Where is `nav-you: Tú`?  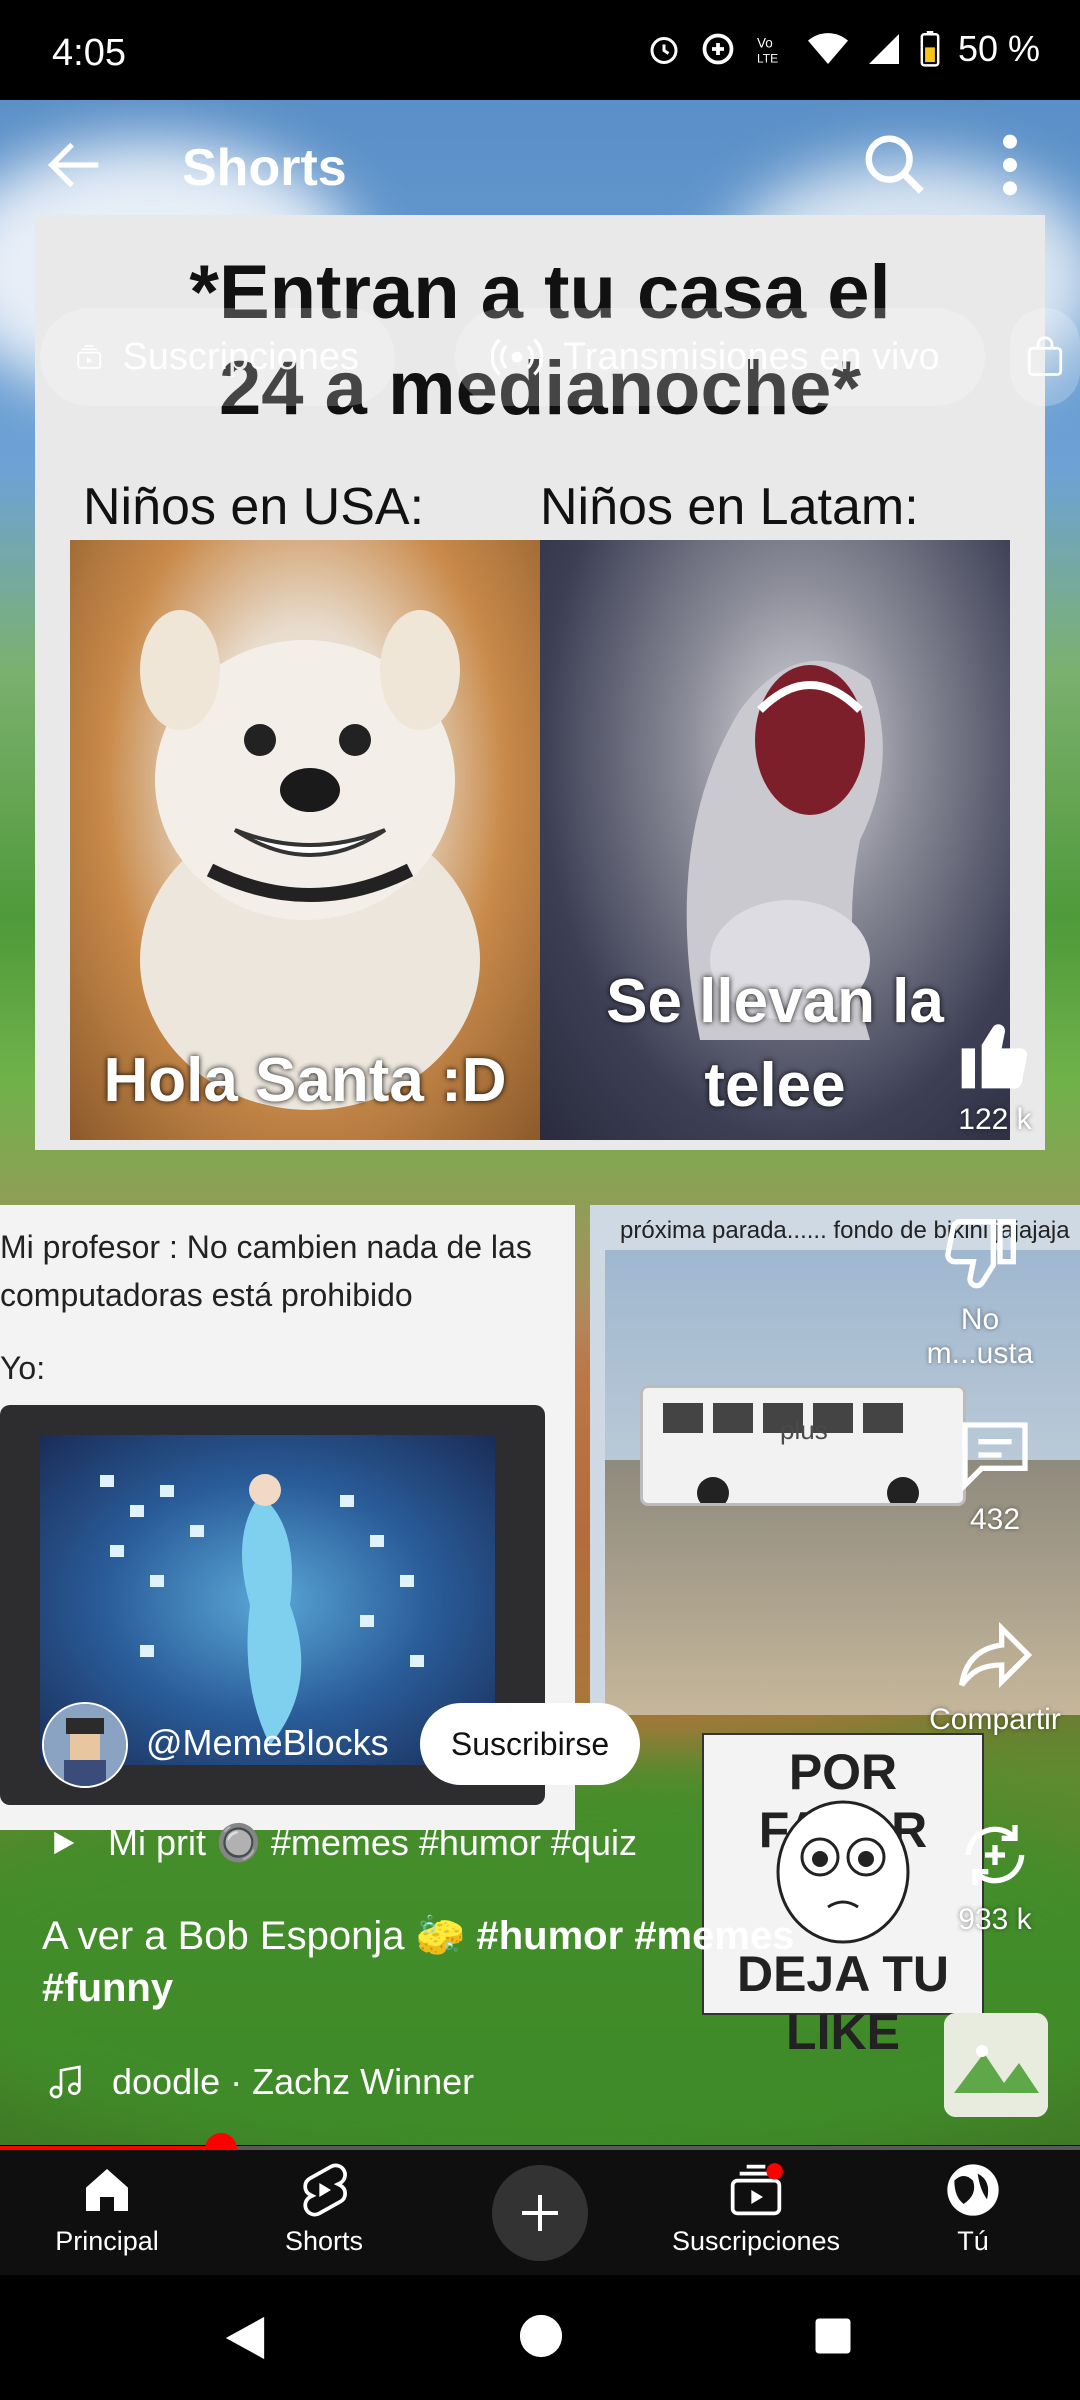 nav-you: Tú is located at coordinates (973, 2209).